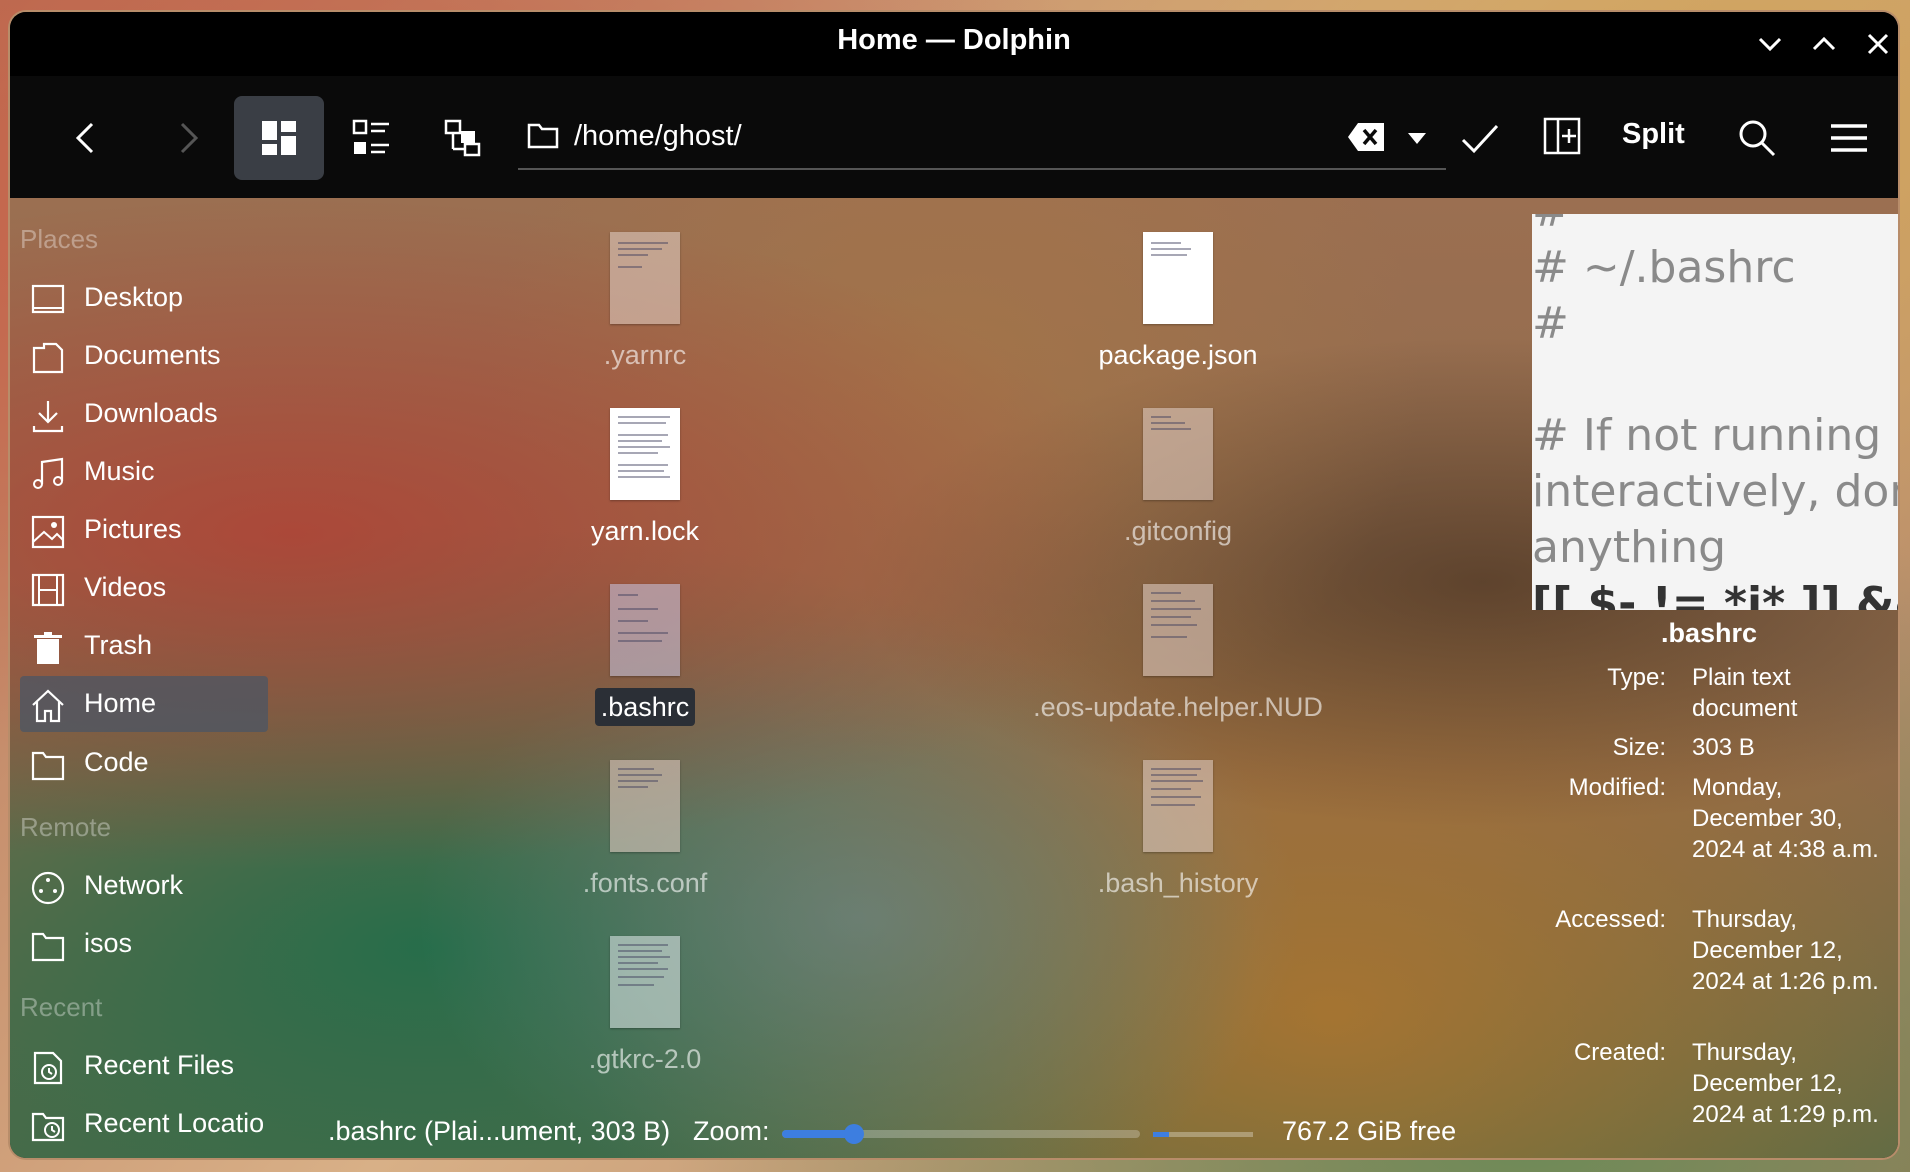 The width and height of the screenshot is (1910, 1172). What do you see at coordinates (120, 703) in the screenshot?
I see `sidebar-item-label: Home` at bounding box center [120, 703].